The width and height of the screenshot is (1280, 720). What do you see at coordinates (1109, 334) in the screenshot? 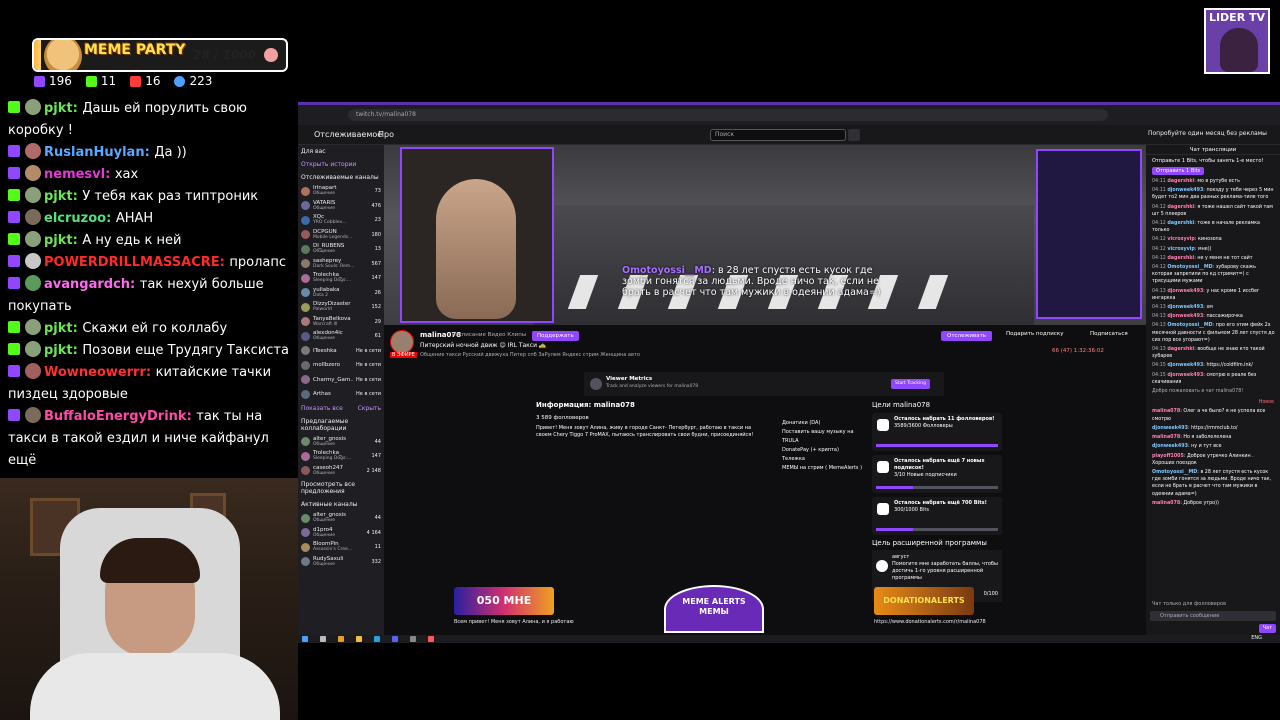
I see `subscribe-button: Подписаться` at bounding box center [1109, 334].